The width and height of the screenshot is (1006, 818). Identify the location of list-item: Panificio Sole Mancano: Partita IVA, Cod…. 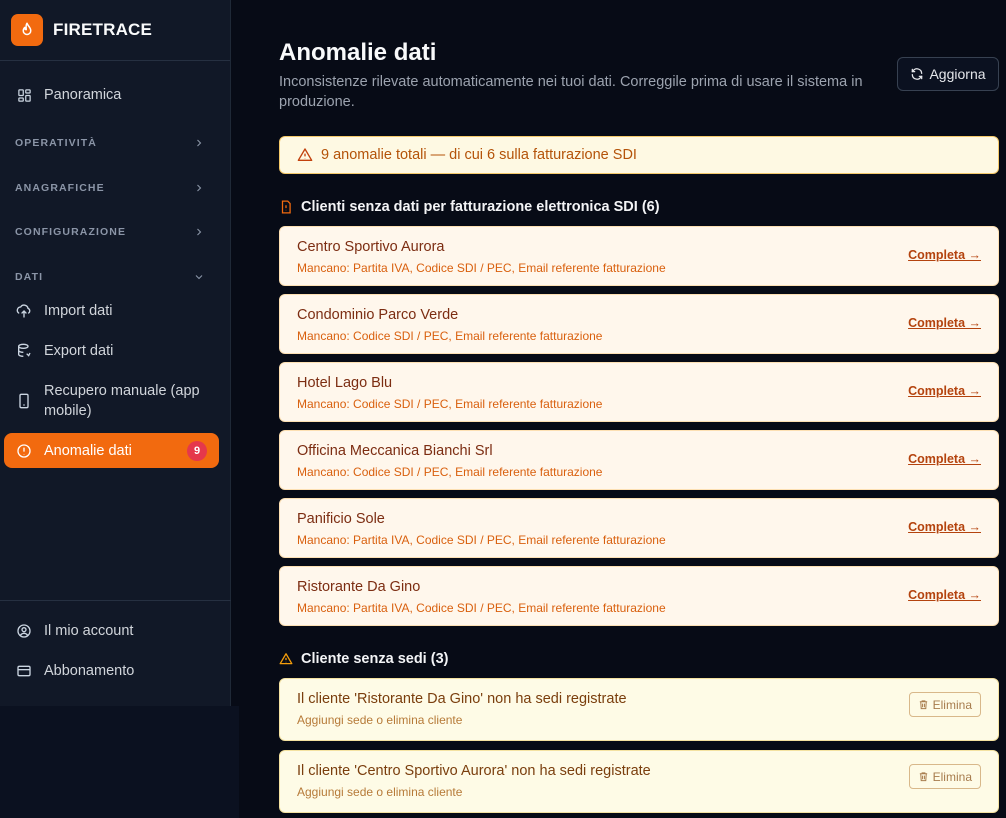
(639, 528).